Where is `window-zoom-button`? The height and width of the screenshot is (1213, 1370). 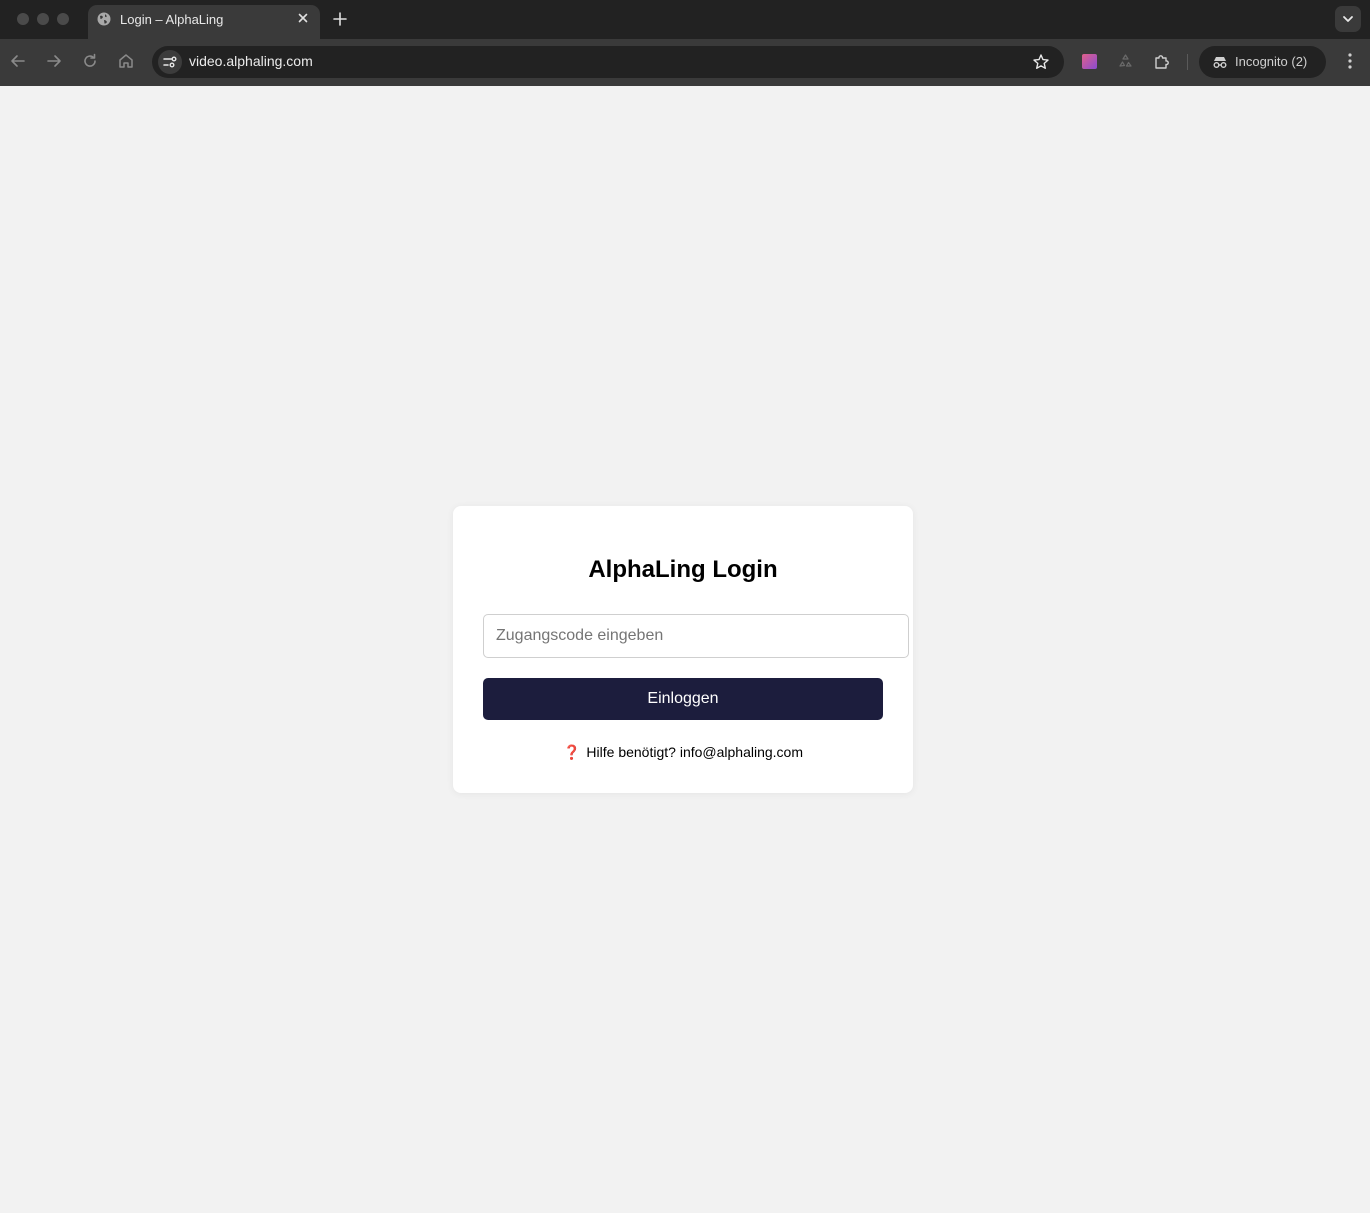 window-zoom-button is located at coordinates (63, 19).